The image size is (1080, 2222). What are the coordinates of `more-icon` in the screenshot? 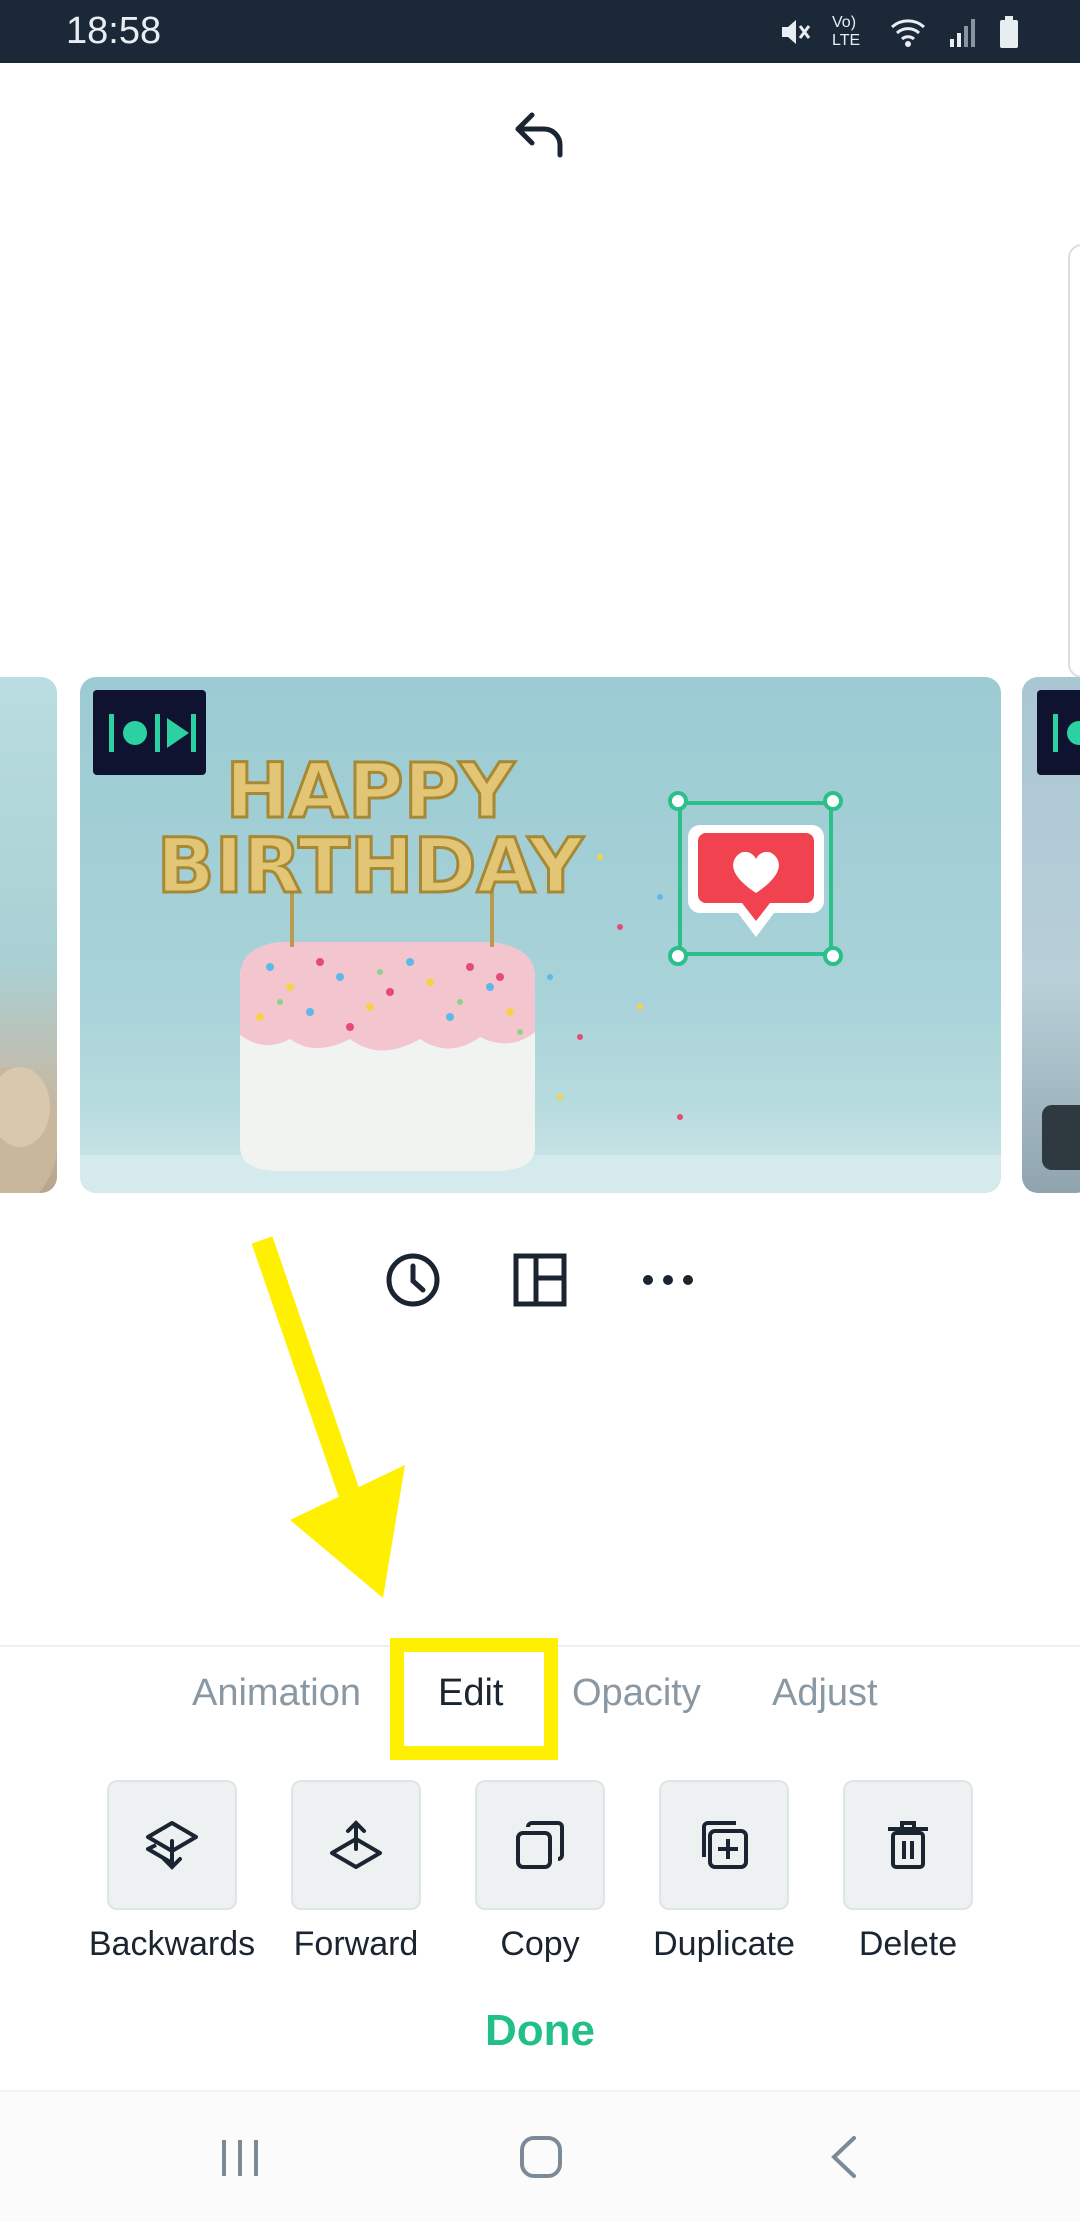 It's located at (668, 1280).